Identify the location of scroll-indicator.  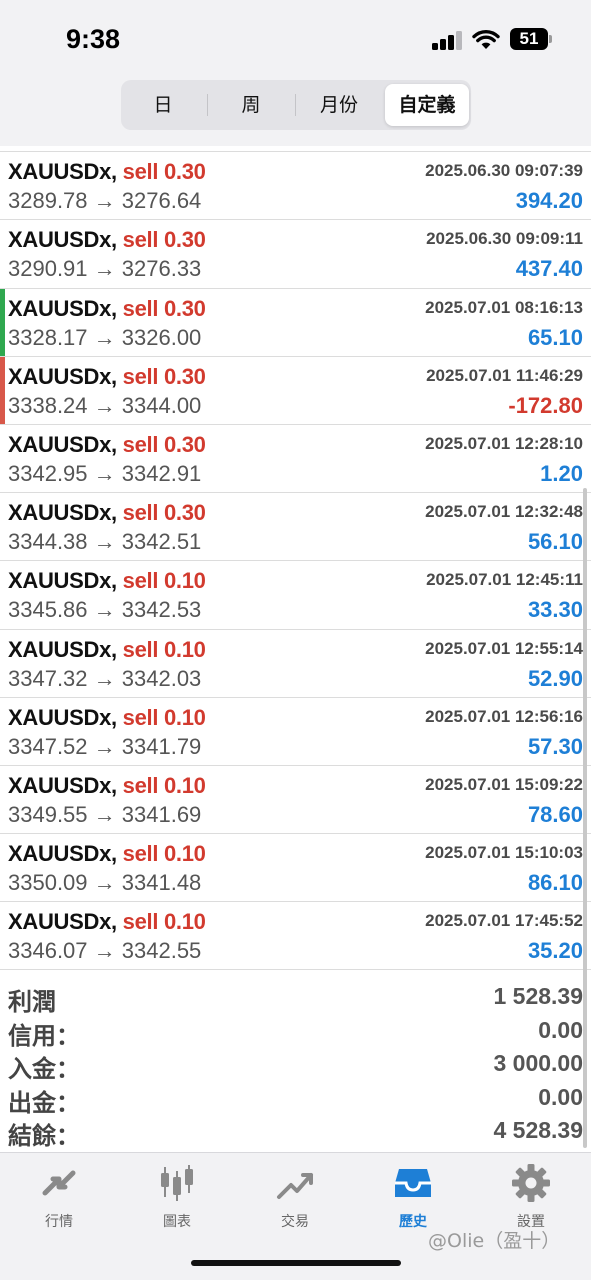
(585, 818).